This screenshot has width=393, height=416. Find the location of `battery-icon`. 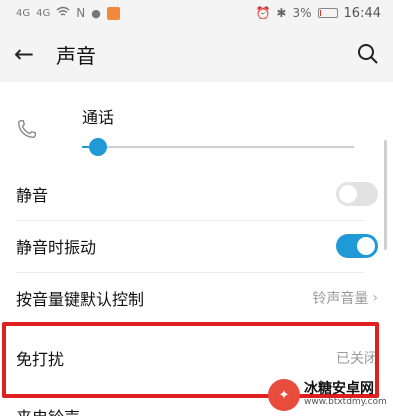

battery-icon is located at coordinates (327, 13).